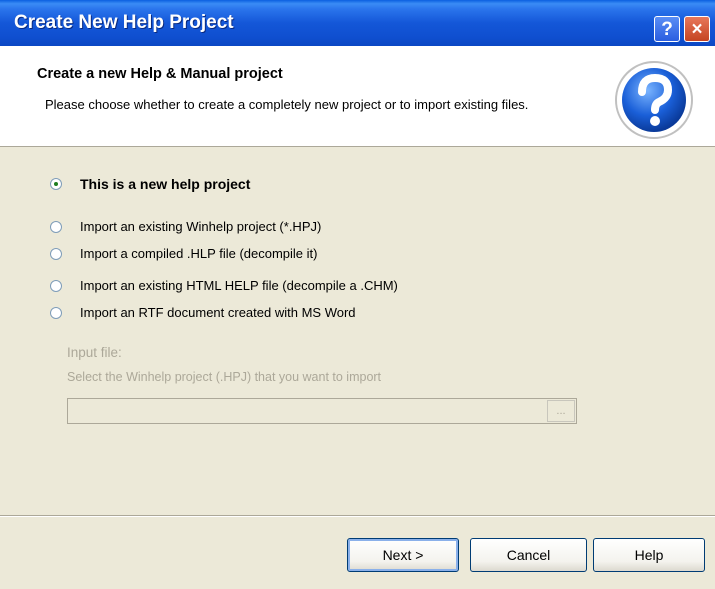  What do you see at coordinates (56, 285) in the screenshot?
I see `radio-import-chm` at bounding box center [56, 285].